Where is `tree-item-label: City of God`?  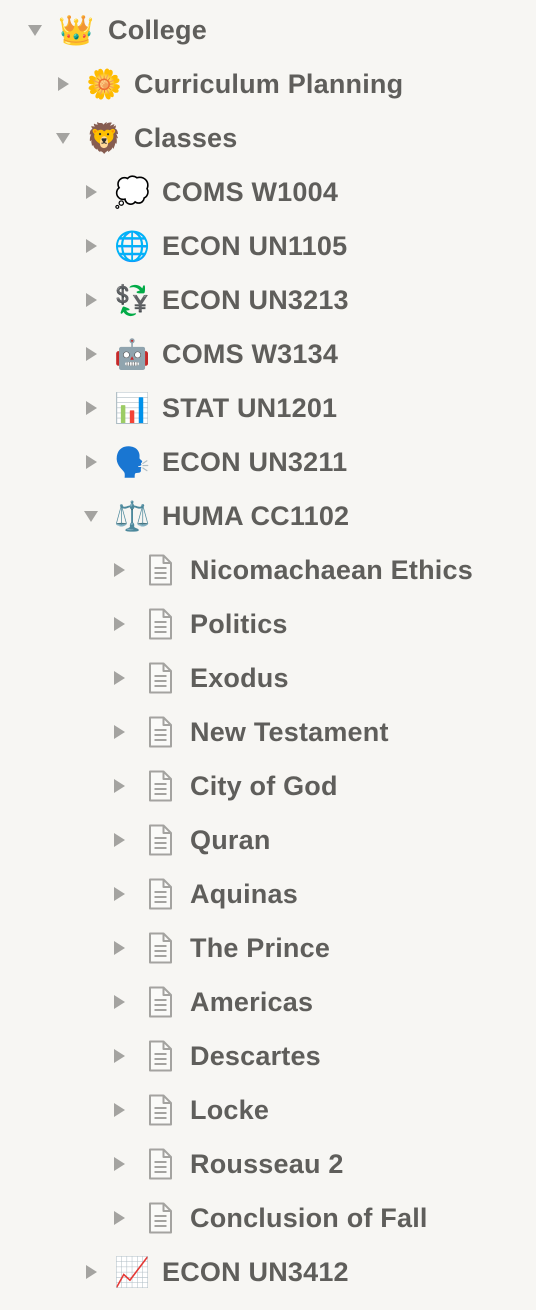 tree-item-label: City of God is located at coordinates (264, 785).